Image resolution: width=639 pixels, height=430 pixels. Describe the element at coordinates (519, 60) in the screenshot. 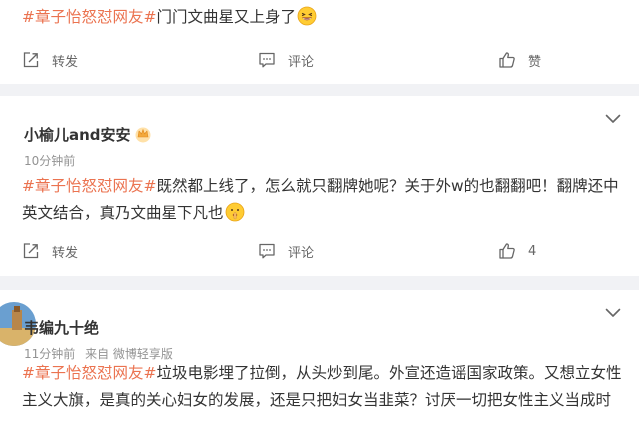

I see `like-button: 赞` at that location.